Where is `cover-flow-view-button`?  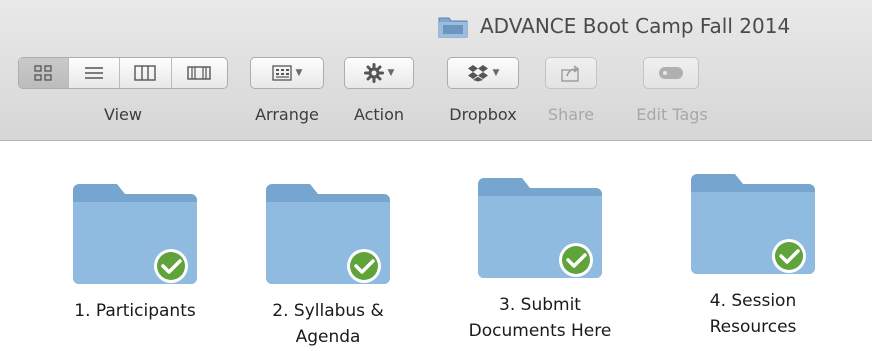 cover-flow-view-button is located at coordinates (199, 73).